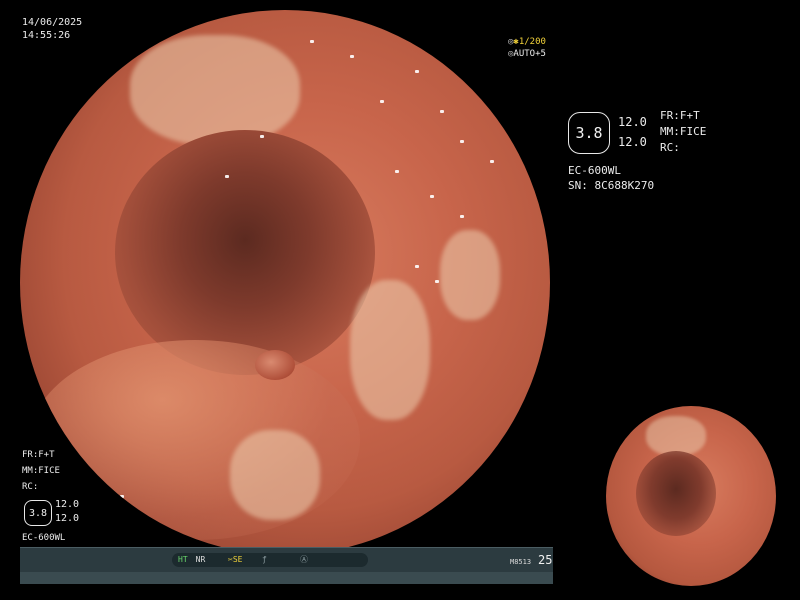  I want to click on mode-info-left: FR:F+T MM:FICE RC:, so click(41, 471).